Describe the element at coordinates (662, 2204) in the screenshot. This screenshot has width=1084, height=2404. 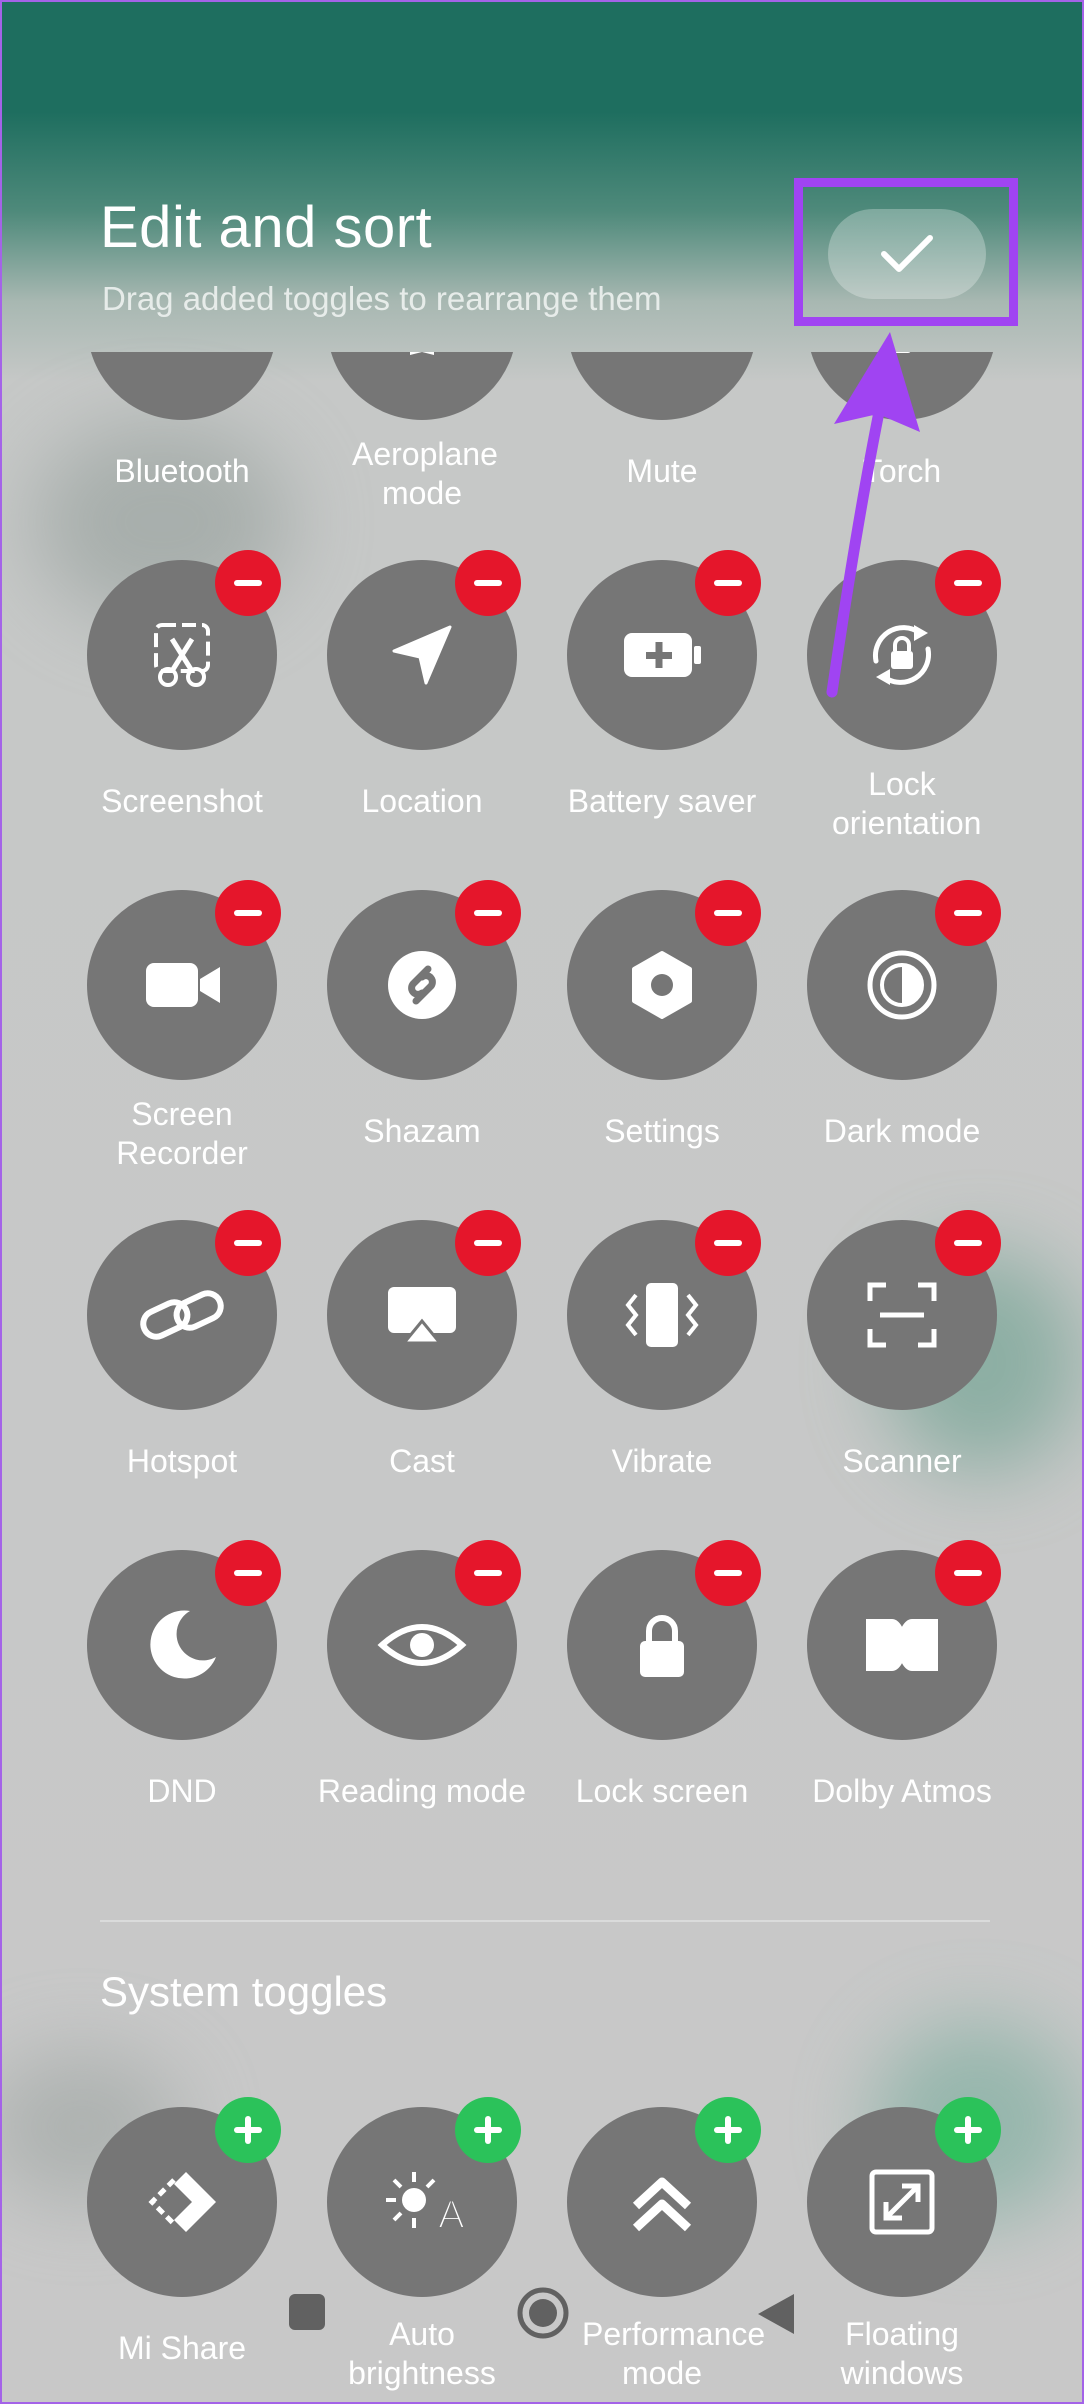
I see `chevrons-up-icon` at that location.